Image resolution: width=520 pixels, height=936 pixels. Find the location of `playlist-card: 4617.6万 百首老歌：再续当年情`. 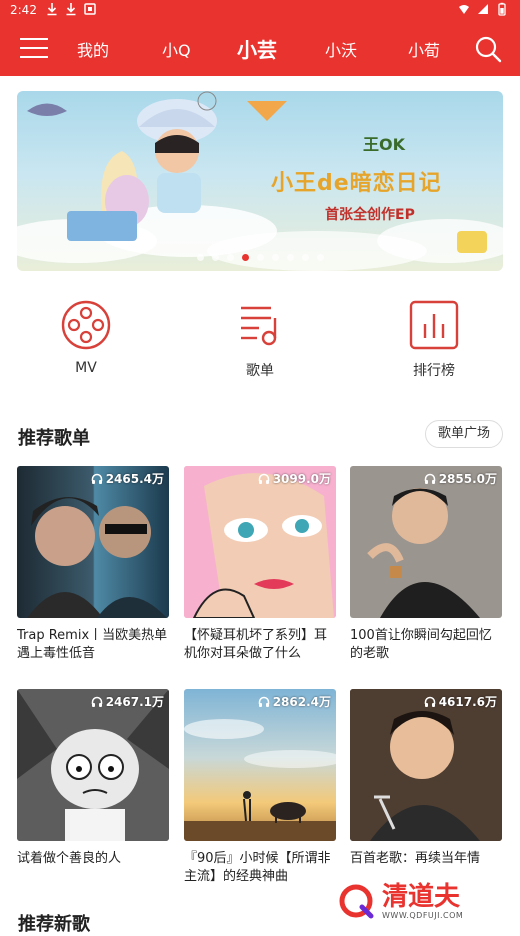

playlist-card: 4617.6万 百首老歌：再续当年情 is located at coordinates (426, 787).